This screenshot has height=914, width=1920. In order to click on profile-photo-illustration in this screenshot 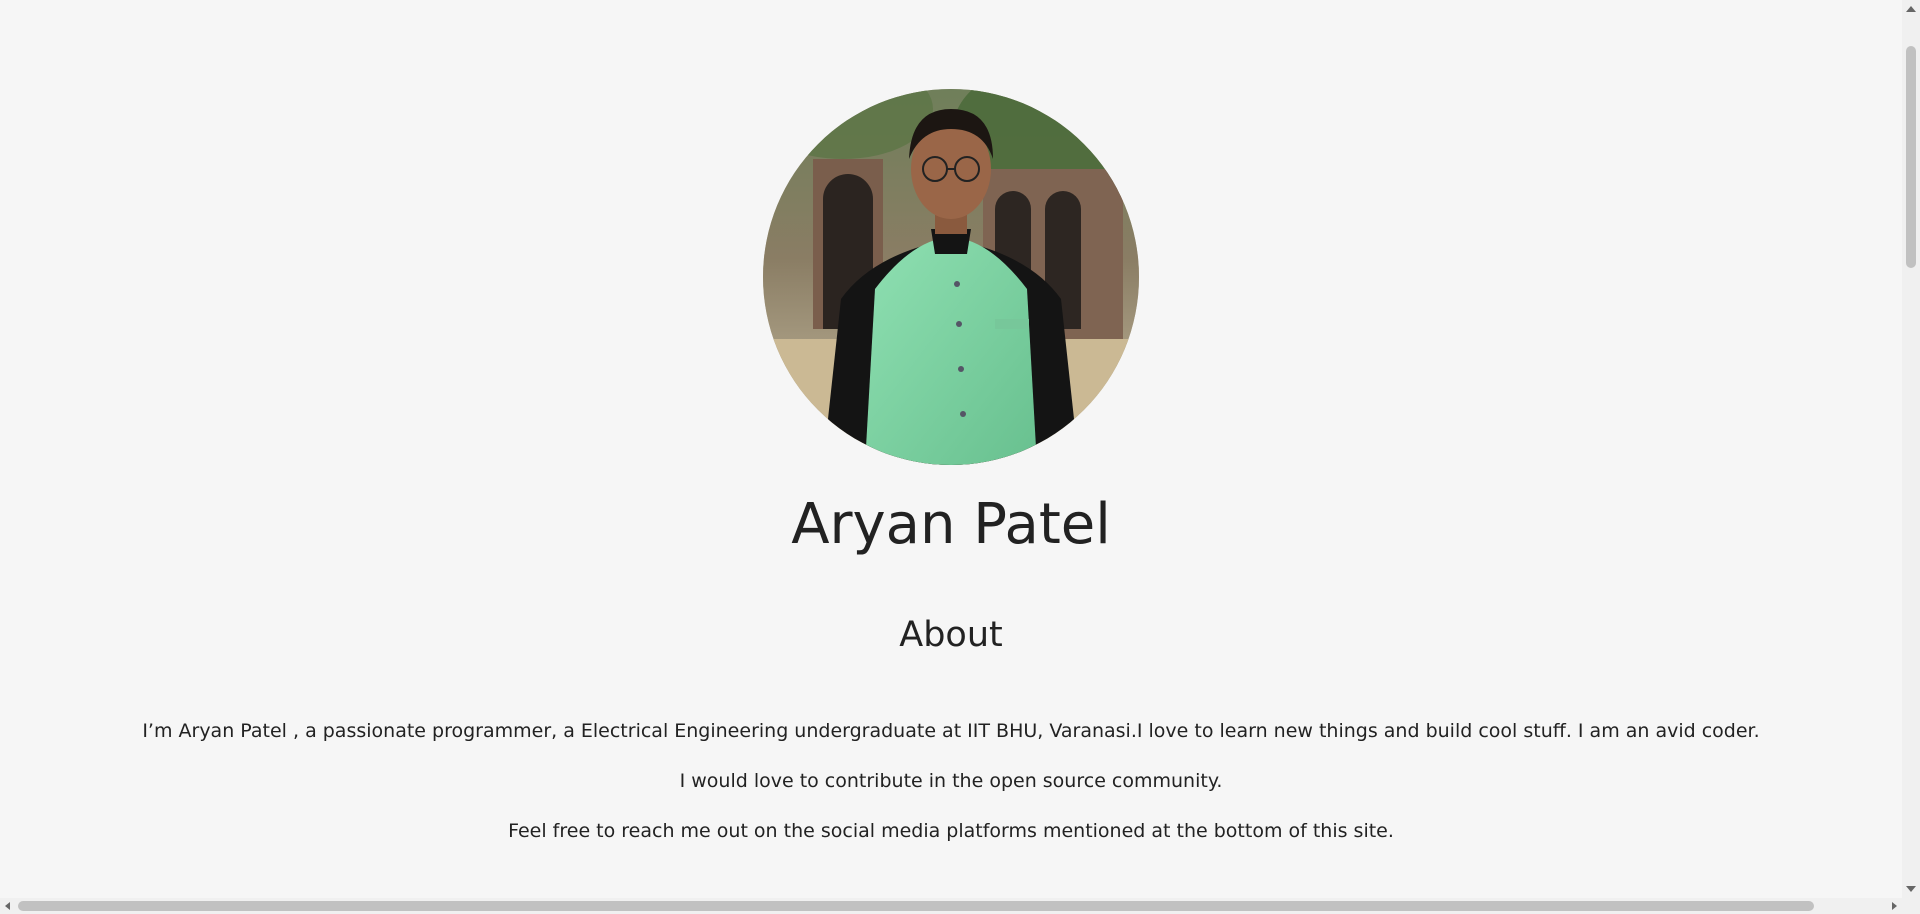, I will do `click(951, 277)`.